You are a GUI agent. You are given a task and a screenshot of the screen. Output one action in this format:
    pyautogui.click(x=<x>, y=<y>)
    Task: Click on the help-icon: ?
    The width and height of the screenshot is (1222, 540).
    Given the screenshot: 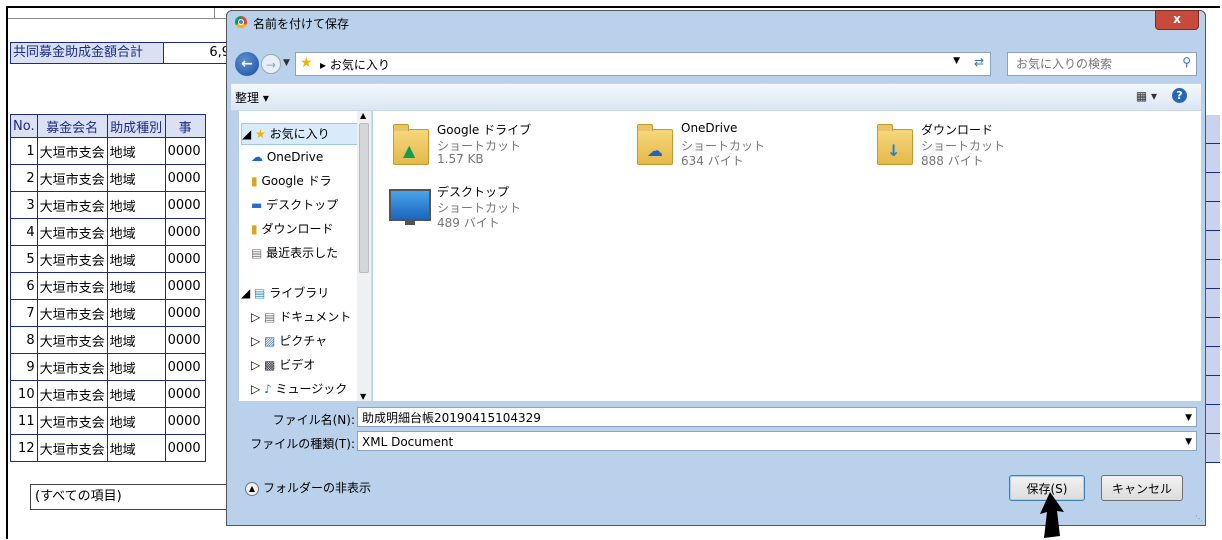 What is the action you would take?
    pyautogui.click(x=1179, y=95)
    